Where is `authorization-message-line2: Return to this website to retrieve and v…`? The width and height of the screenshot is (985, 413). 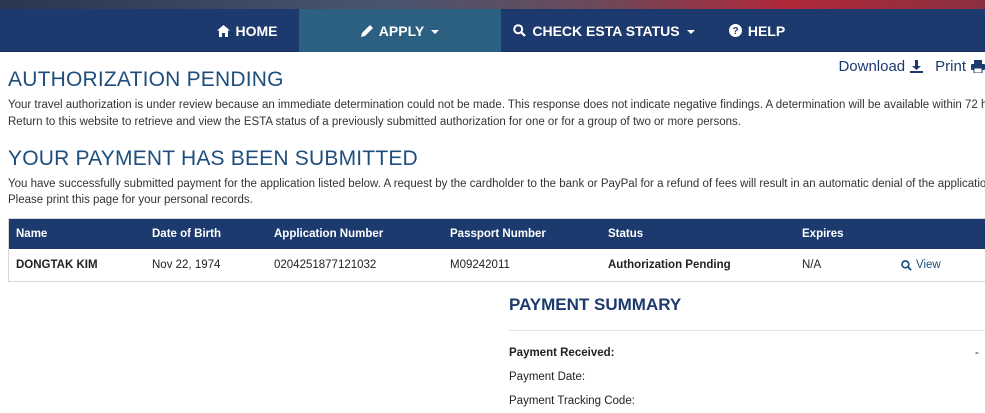 authorization-message-line2: Return to this website to retrieve and v… is located at coordinates (374, 122).